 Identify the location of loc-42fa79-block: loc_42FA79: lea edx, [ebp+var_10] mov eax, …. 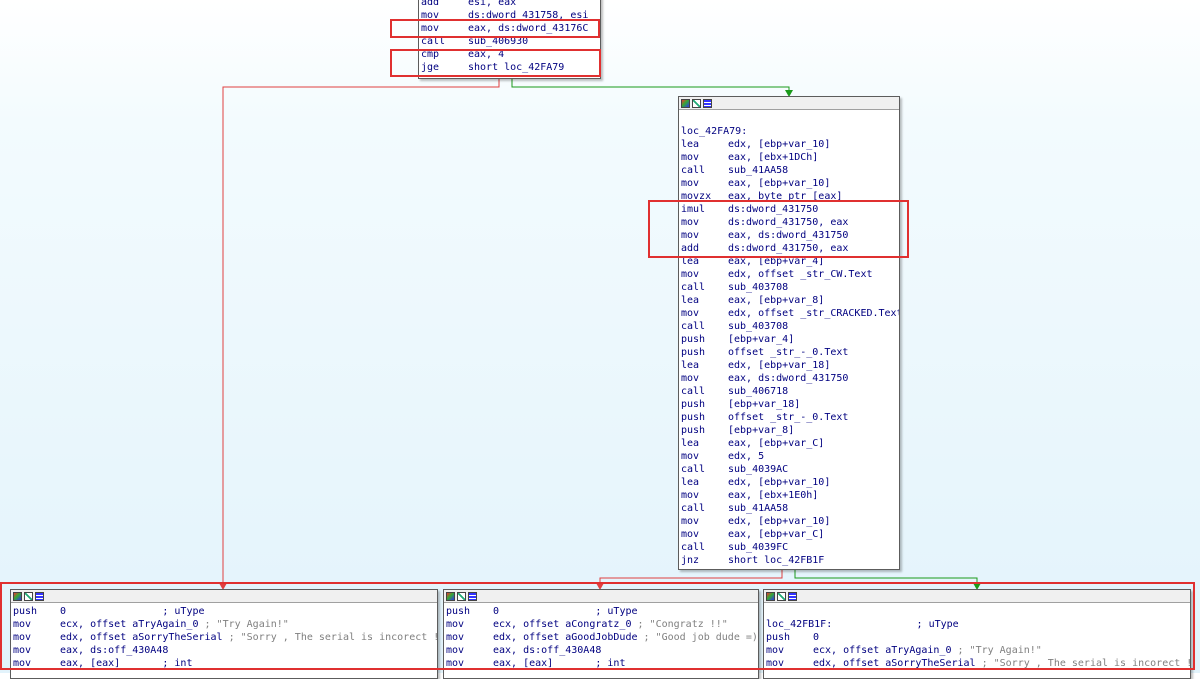
(789, 333).